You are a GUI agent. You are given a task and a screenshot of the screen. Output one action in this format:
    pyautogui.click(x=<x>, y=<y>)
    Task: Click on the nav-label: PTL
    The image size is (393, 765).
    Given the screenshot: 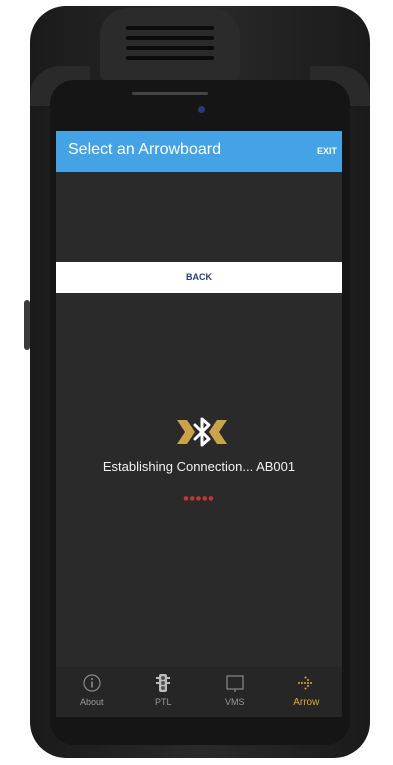 What is the action you would take?
    pyautogui.click(x=163, y=702)
    